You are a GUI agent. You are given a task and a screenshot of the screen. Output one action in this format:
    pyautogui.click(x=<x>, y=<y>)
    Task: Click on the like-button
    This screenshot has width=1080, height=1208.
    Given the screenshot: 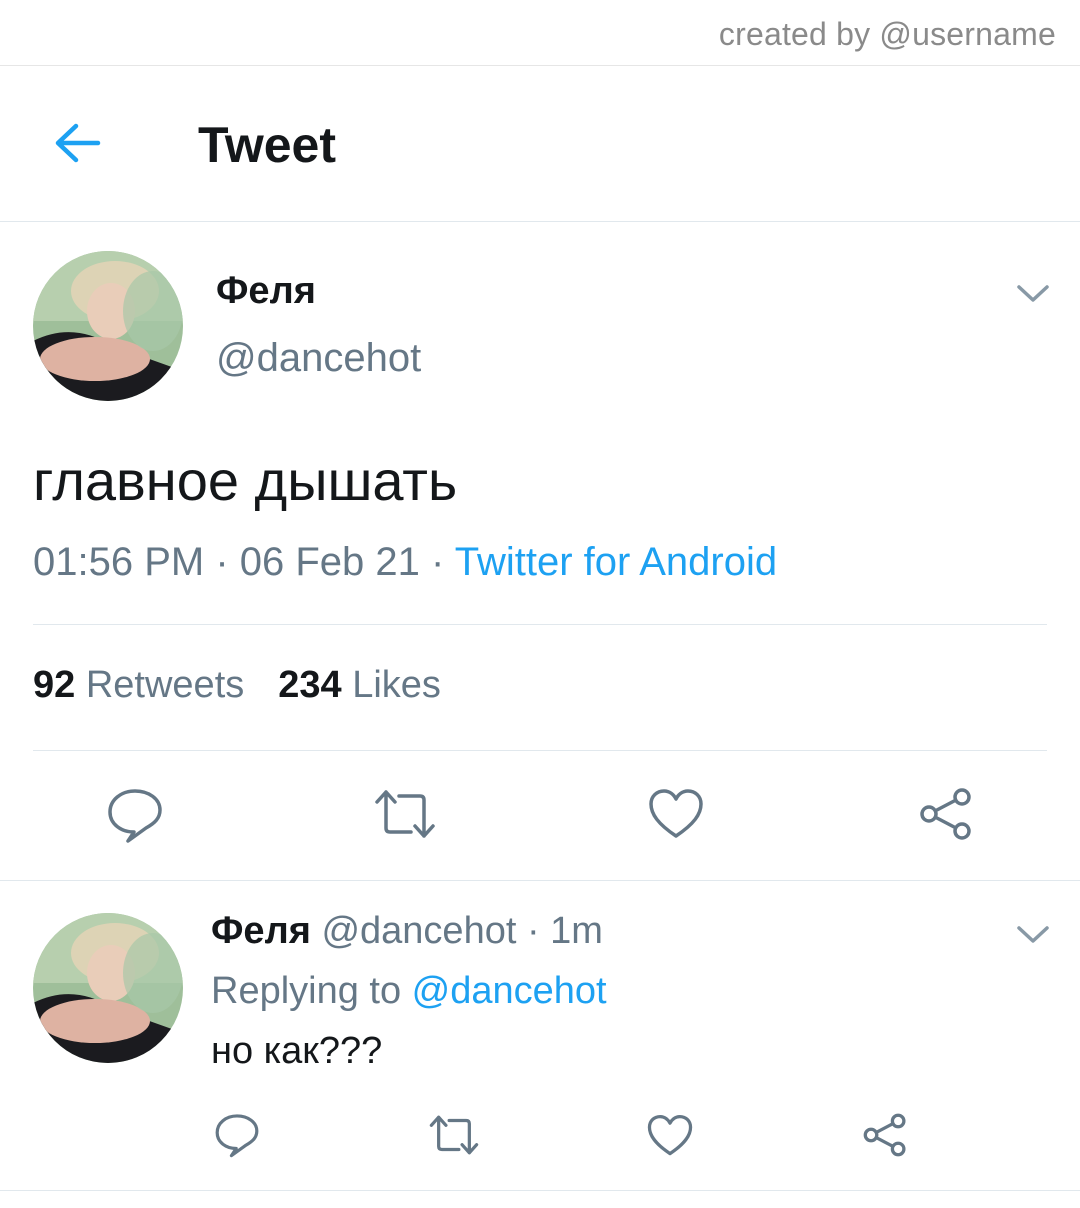 What is the action you would take?
    pyautogui.click(x=676, y=816)
    